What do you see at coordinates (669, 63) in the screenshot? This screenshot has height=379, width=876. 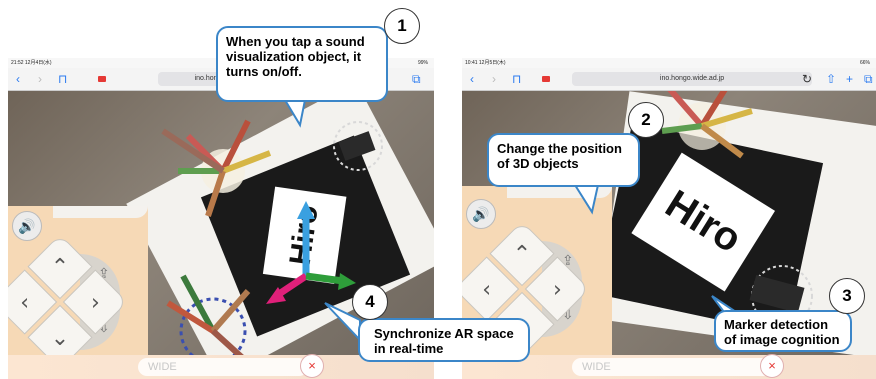 I see `status-bar: 10:41 12月5日(木) 66%` at bounding box center [669, 63].